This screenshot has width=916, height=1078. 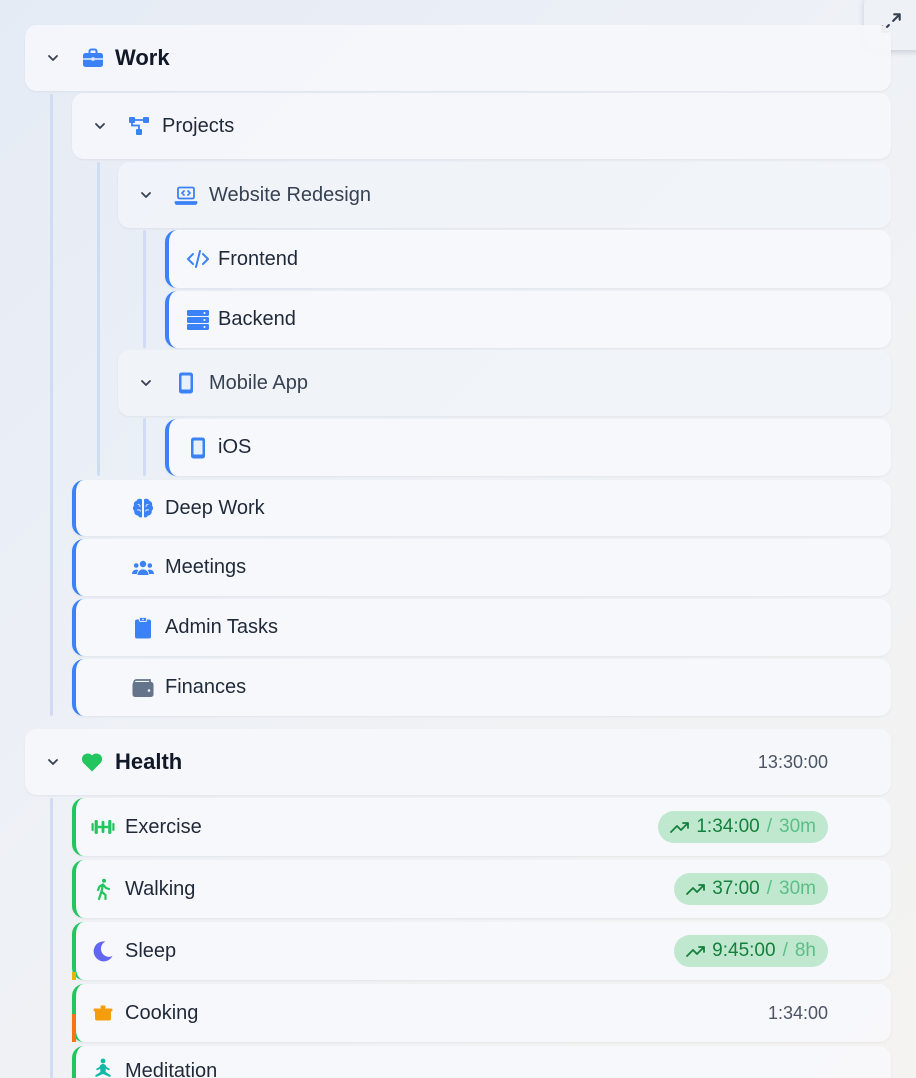 I want to click on hierarchy-icon, so click(x=139, y=126).